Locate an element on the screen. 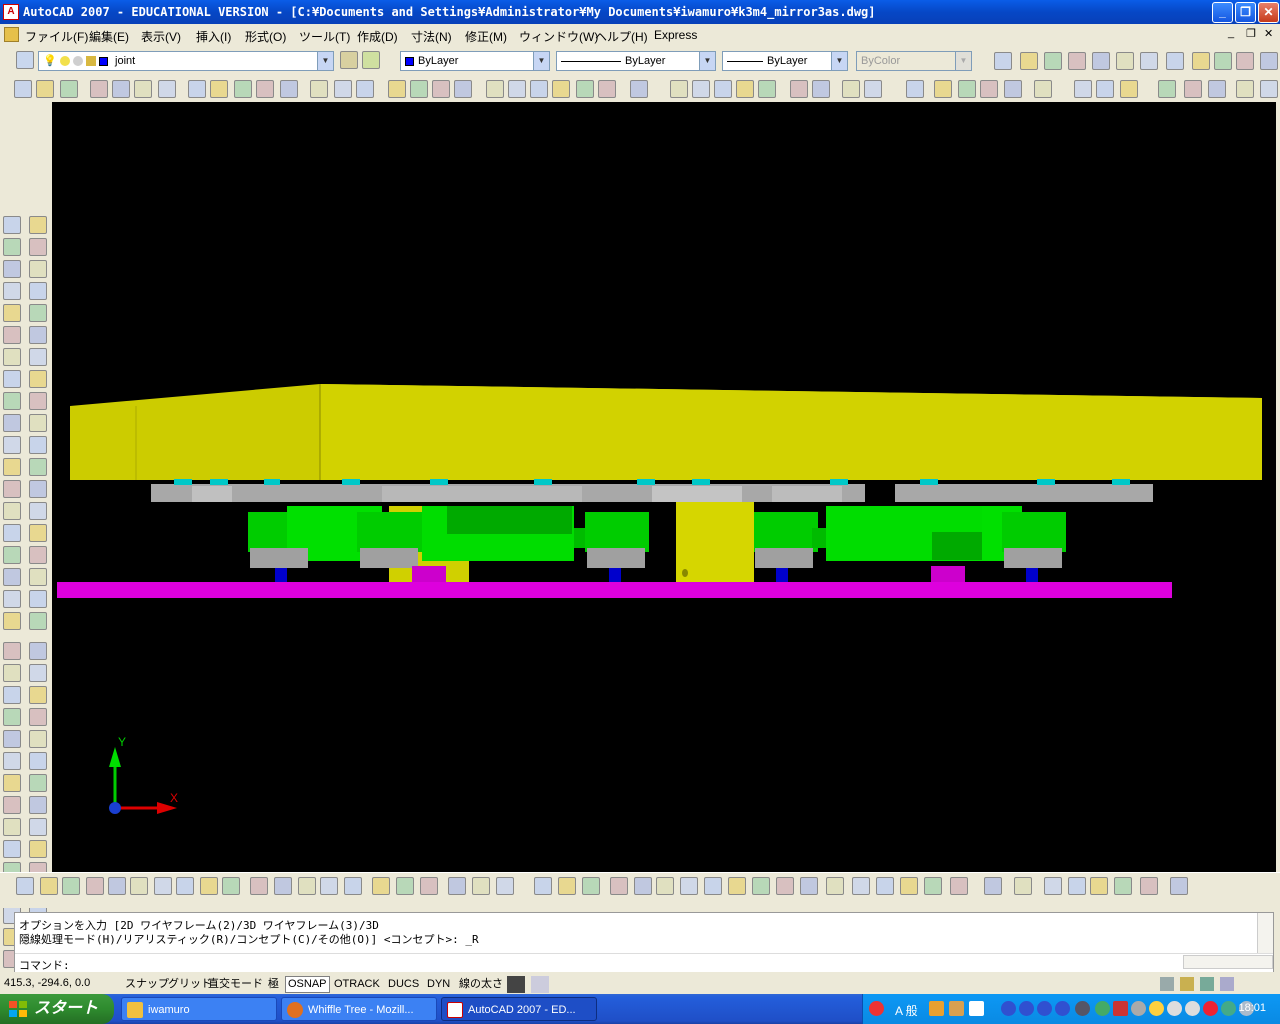 Image resolution: width=1280 pixels, height=1024 pixels. menu-dimension: 寸法(N) is located at coordinates (431, 36).